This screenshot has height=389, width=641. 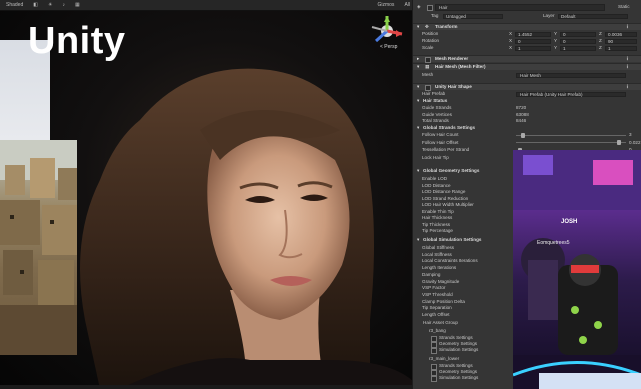 I want to click on status-row-label: Guide Vertices, so click(x=437, y=114).